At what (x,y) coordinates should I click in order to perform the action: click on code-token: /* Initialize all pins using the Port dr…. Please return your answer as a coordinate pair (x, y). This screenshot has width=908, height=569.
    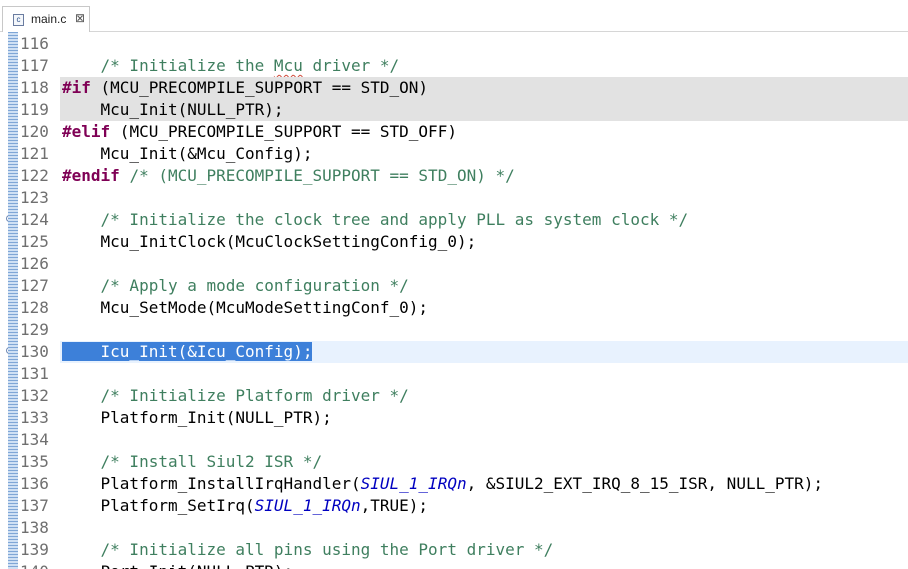
    Looking at the image, I should click on (327, 549).